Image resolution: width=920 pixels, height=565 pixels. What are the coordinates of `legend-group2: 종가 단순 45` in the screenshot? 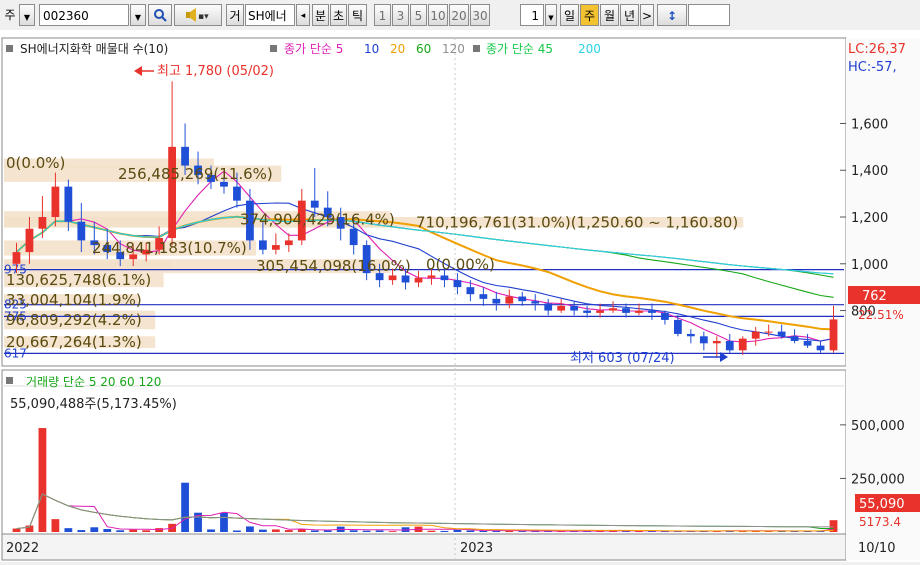 It's located at (519, 49).